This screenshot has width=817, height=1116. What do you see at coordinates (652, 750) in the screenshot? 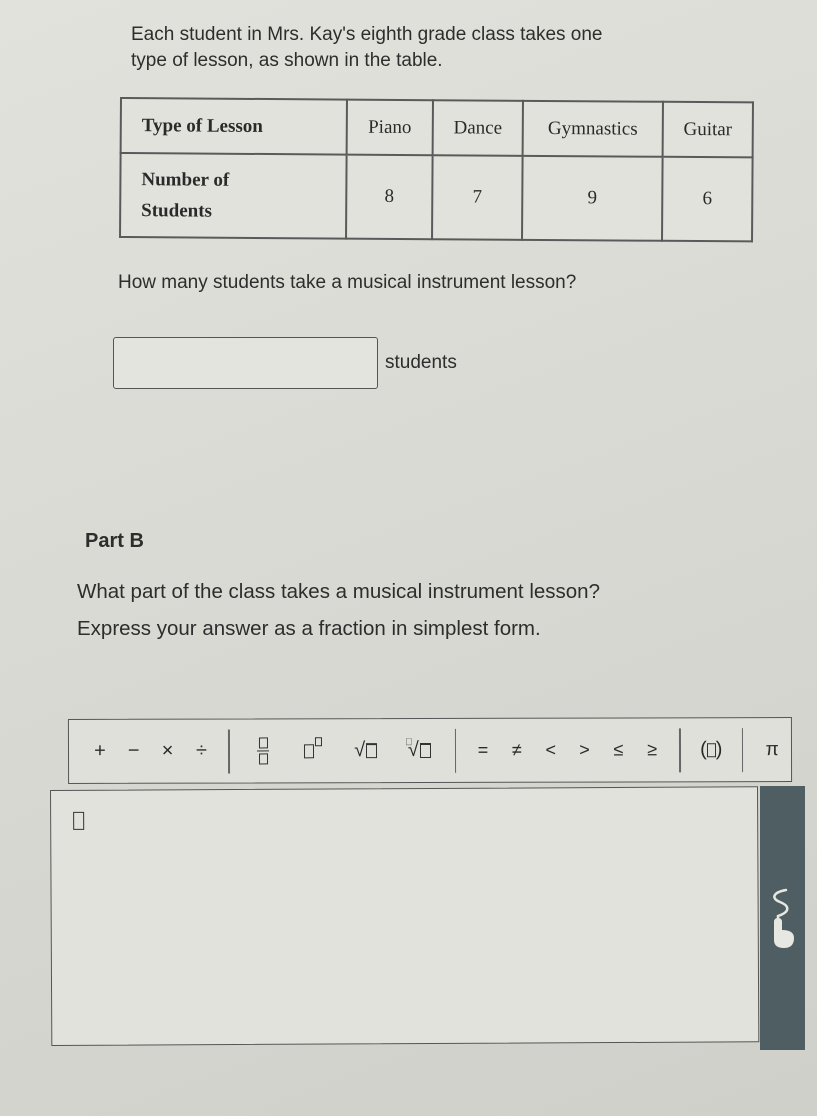
I see `greater-equal-button: ≥` at bounding box center [652, 750].